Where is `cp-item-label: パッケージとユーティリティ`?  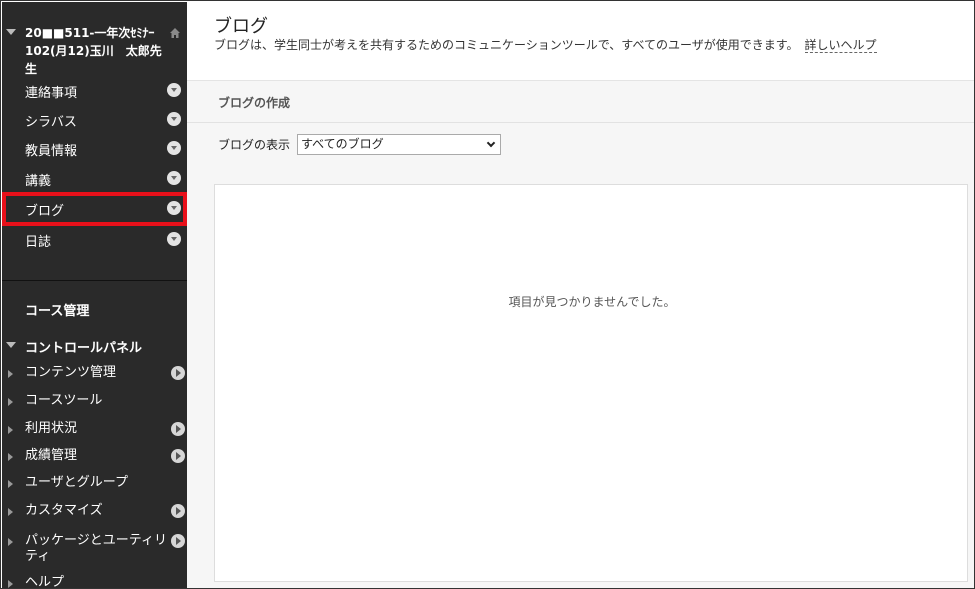 cp-item-label: パッケージとユーティリティ is located at coordinates (96, 548).